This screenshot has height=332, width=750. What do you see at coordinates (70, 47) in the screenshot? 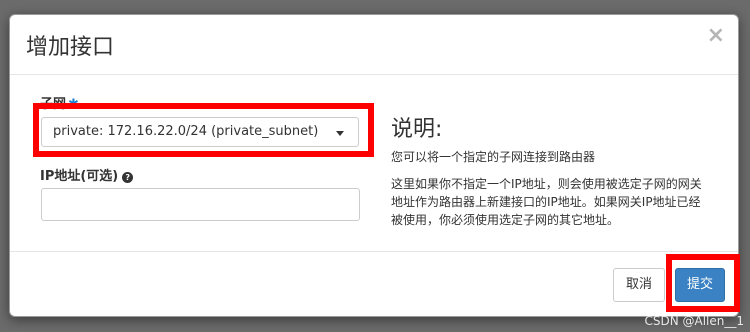
I see `dialog-title: 增加接口` at bounding box center [70, 47].